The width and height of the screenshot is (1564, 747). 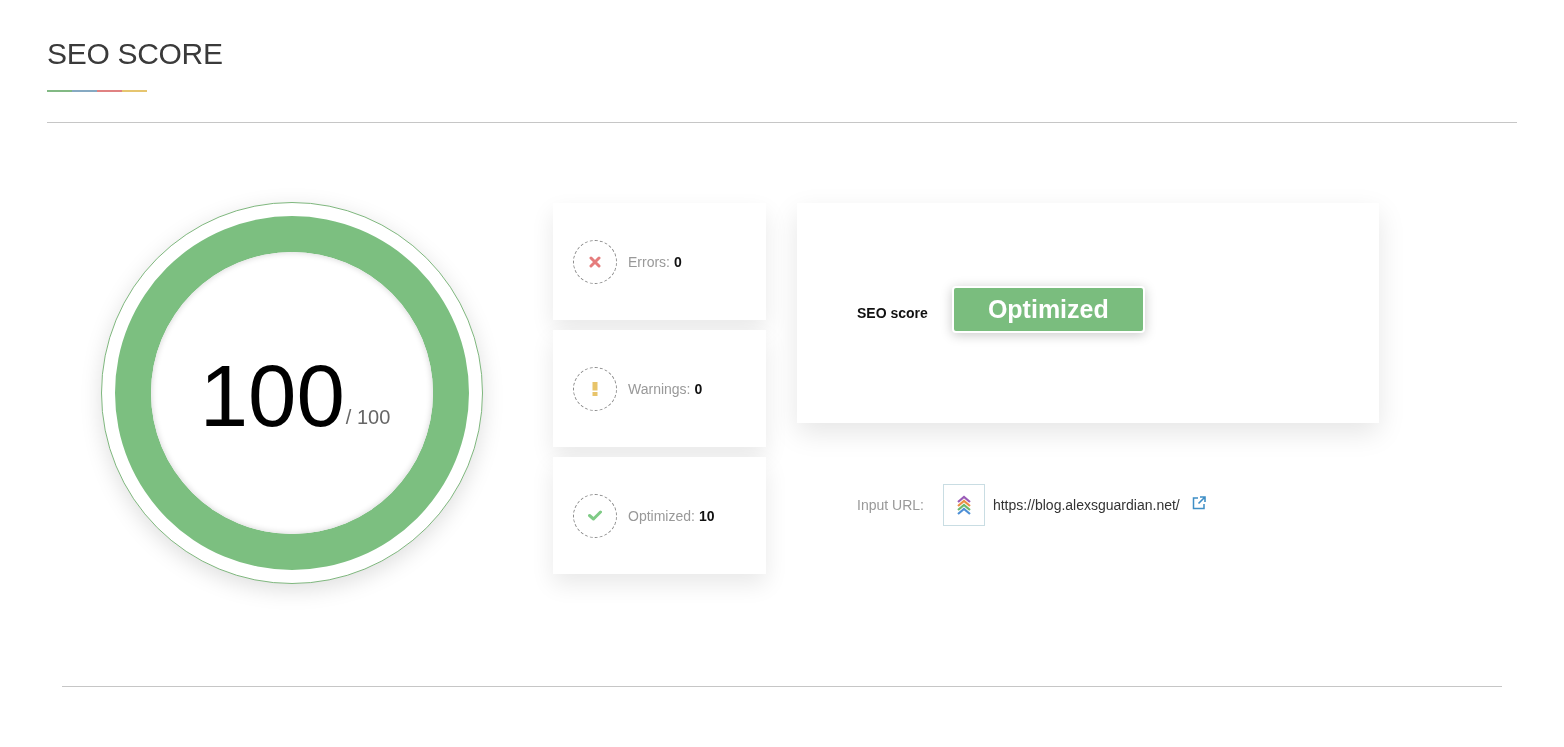 What do you see at coordinates (963, 505) in the screenshot?
I see `chevrons-up-icon` at bounding box center [963, 505].